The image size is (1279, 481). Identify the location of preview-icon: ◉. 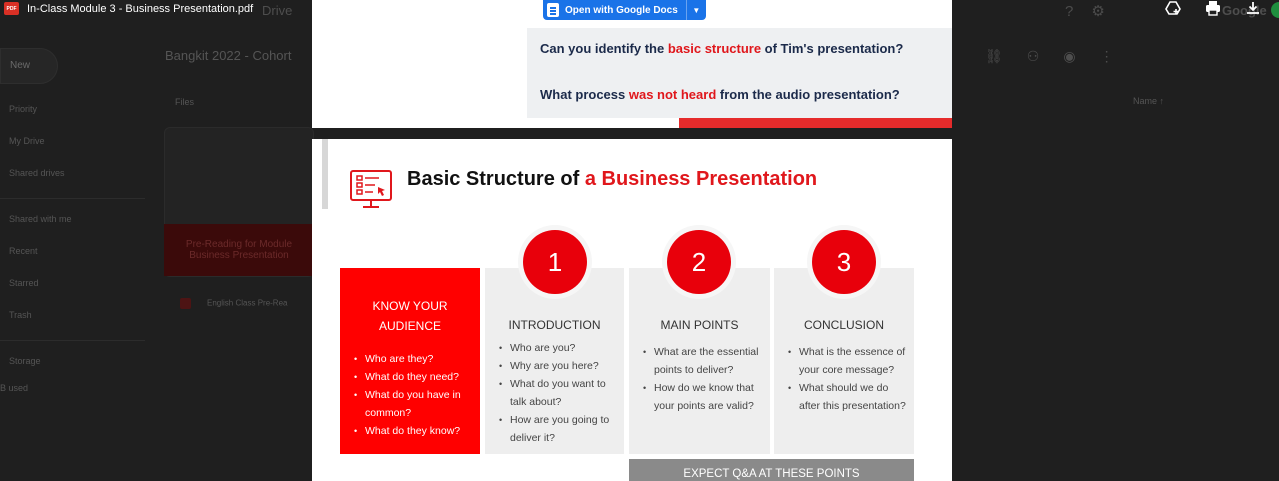
(1081, 56).